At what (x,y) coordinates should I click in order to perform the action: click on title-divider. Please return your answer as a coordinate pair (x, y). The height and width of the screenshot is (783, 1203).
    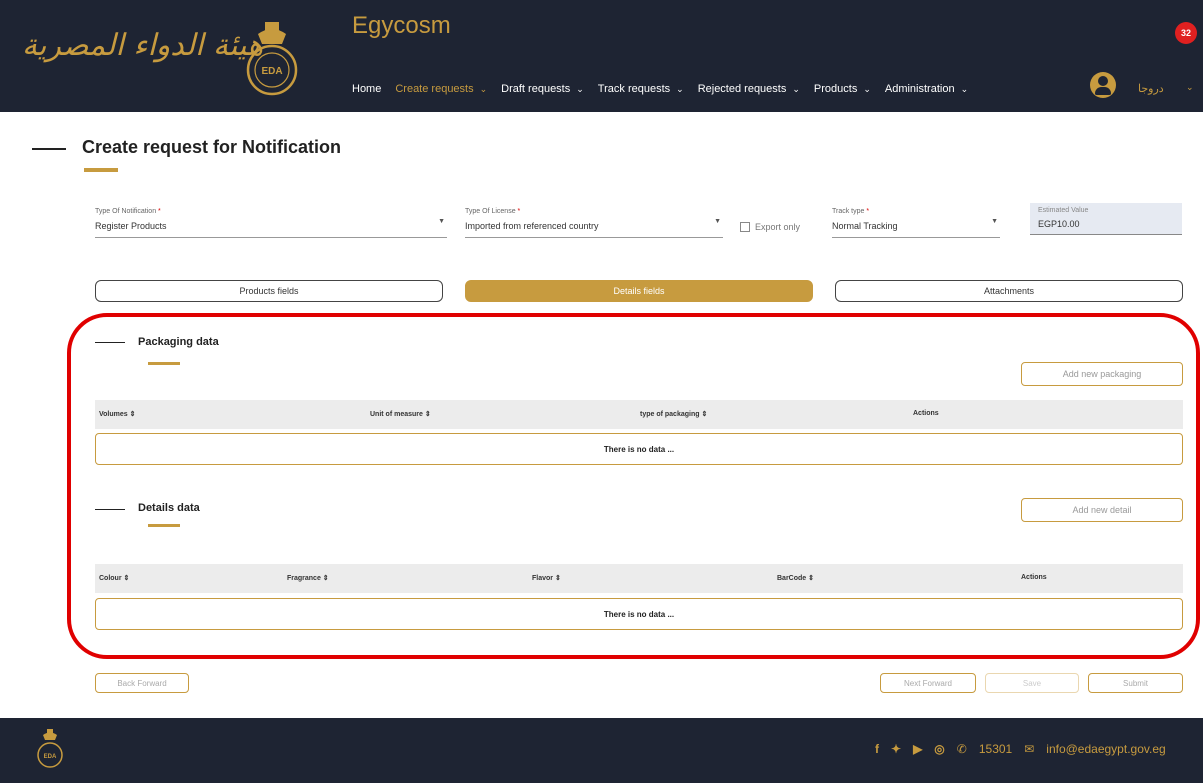
    Looking at the image, I should click on (49, 149).